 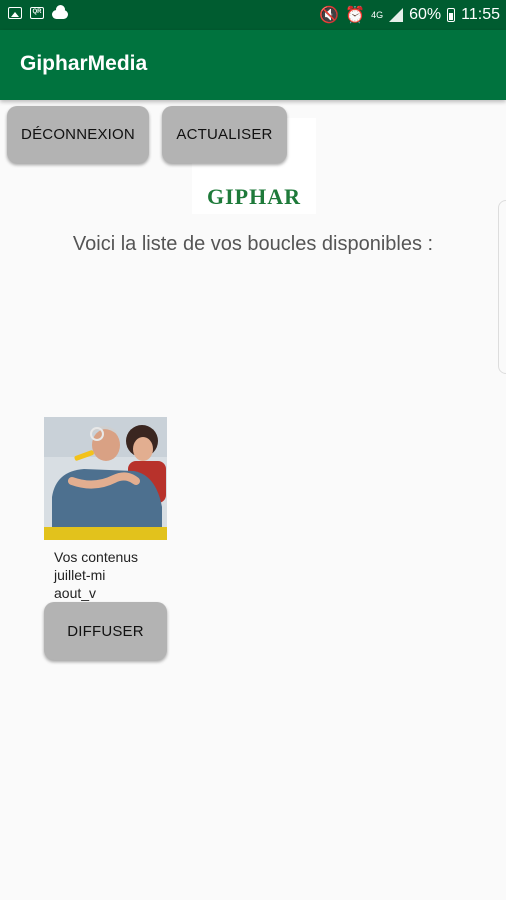 What do you see at coordinates (355, 15) in the screenshot?
I see `alarm-icon: ⏰` at bounding box center [355, 15].